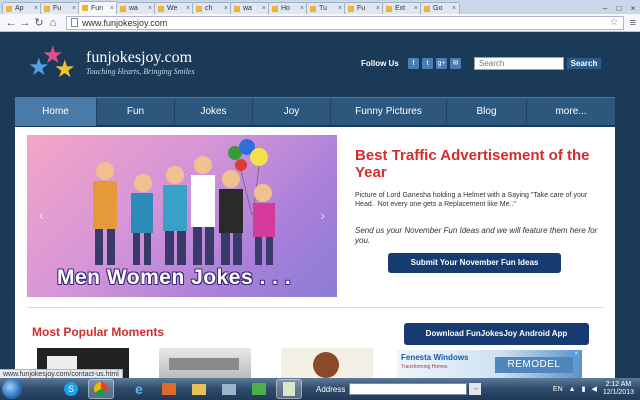 The height and width of the screenshot is (400, 640). I want to click on slider-prev-icon: ‹, so click(41, 215).